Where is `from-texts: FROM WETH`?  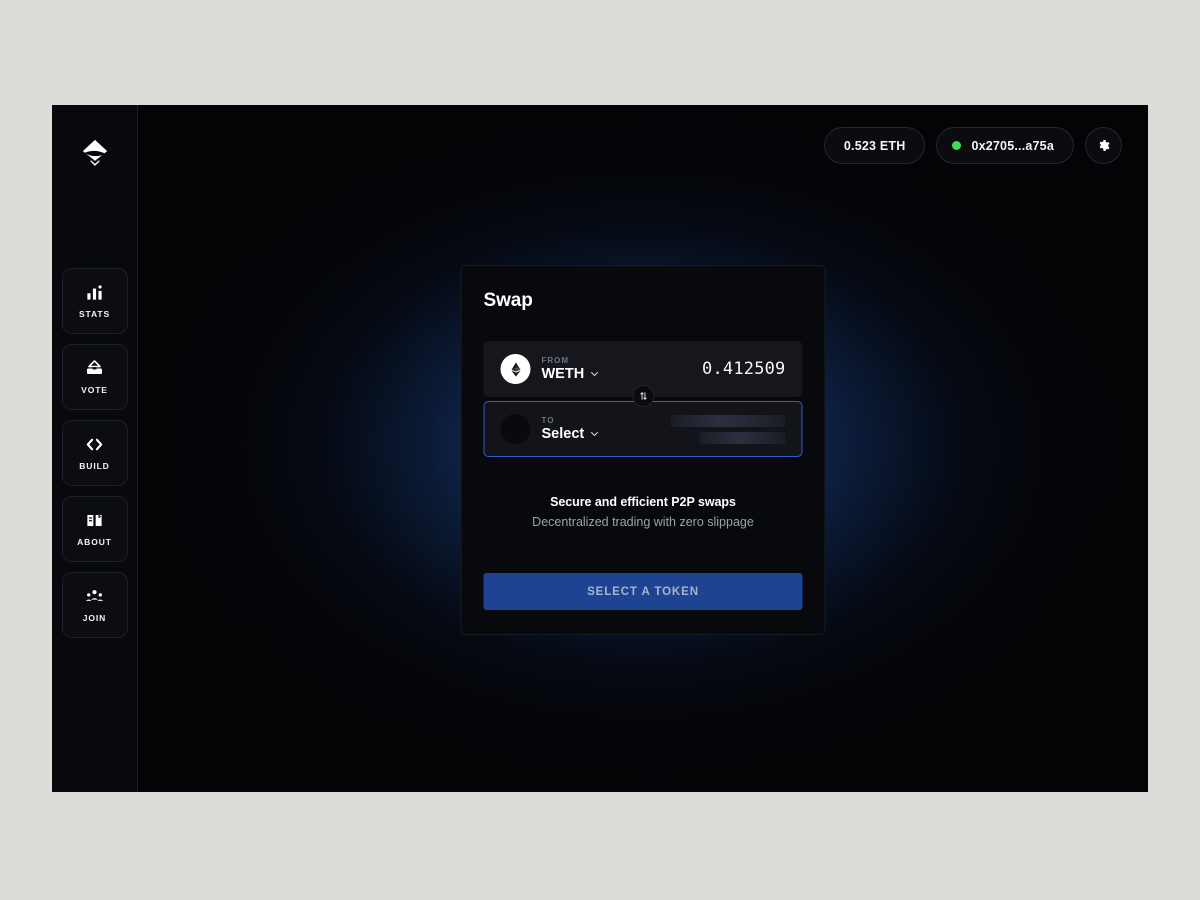 from-texts: FROM WETH is located at coordinates (571, 369).